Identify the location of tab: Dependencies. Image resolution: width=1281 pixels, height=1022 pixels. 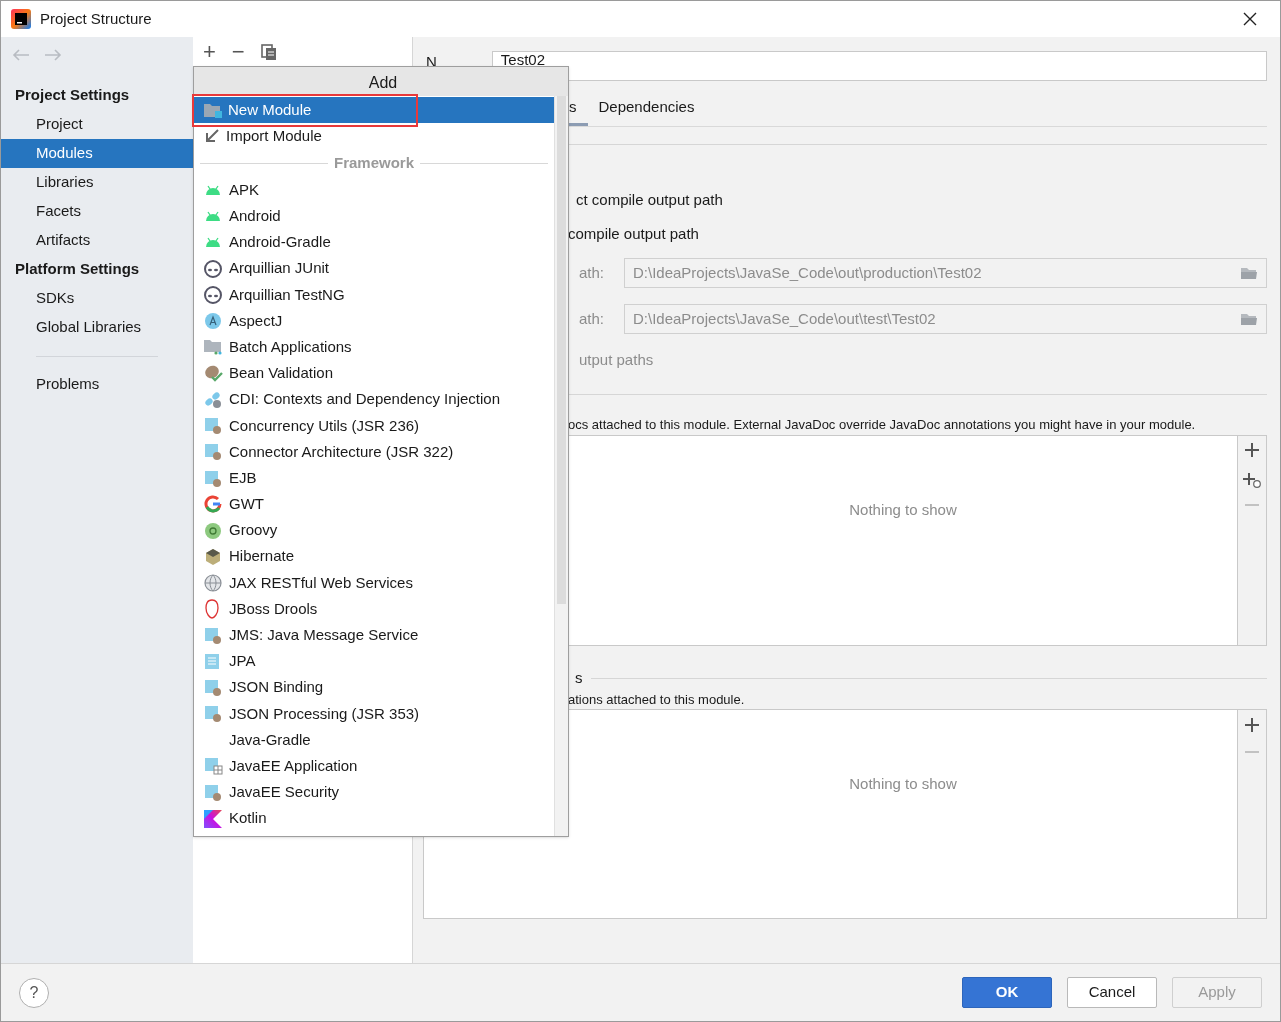
(646, 109).